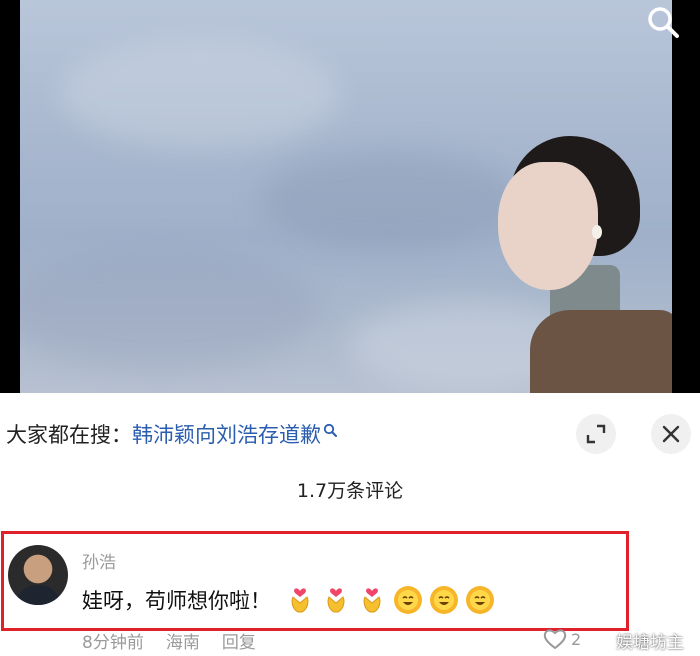 The height and width of the screenshot is (656, 700). I want to click on comment-time: 8分钟前, so click(113, 643).